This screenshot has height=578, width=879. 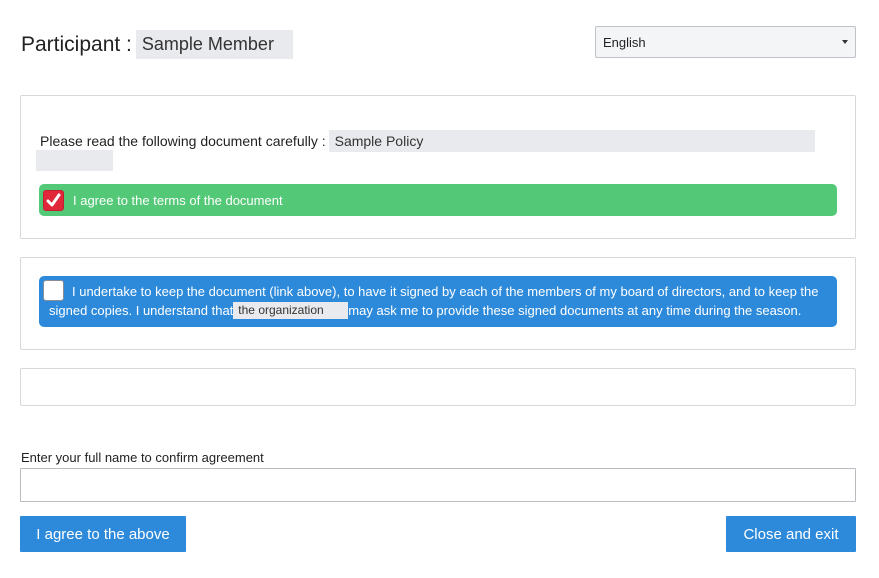 I want to click on language-select: English, so click(x=725, y=42).